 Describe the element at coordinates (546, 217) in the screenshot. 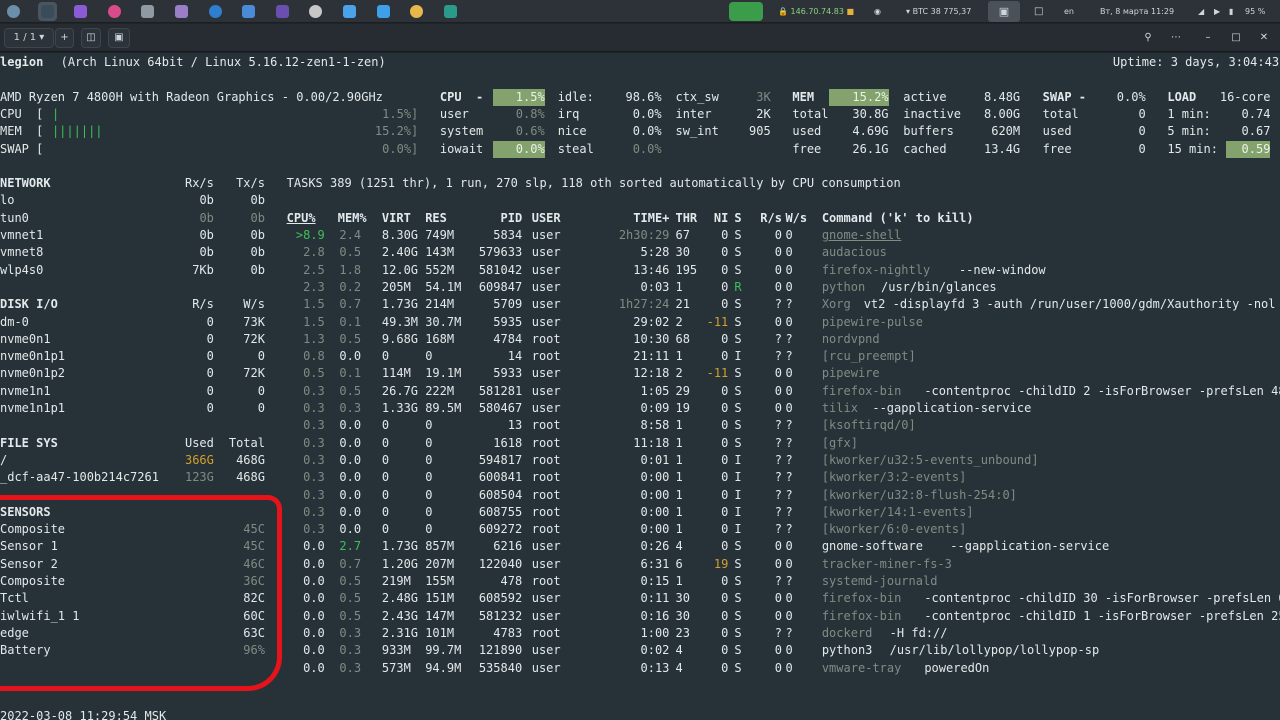

I see `process-col-header: USER` at that location.